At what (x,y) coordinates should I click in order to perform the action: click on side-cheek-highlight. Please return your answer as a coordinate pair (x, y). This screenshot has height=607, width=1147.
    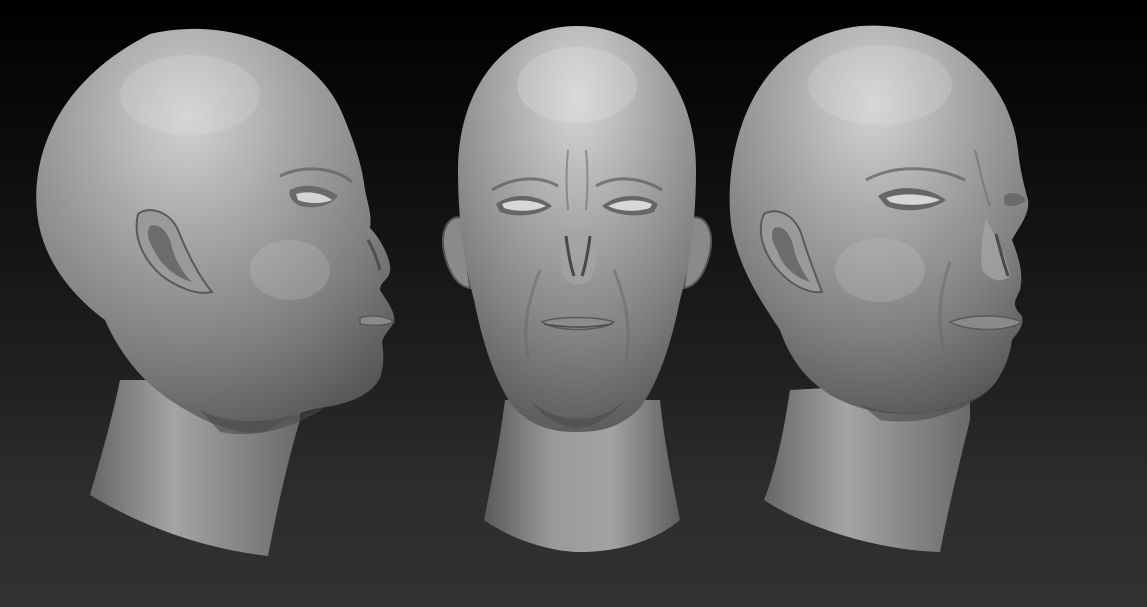
    Looking at the image, I should click on (290, 270).